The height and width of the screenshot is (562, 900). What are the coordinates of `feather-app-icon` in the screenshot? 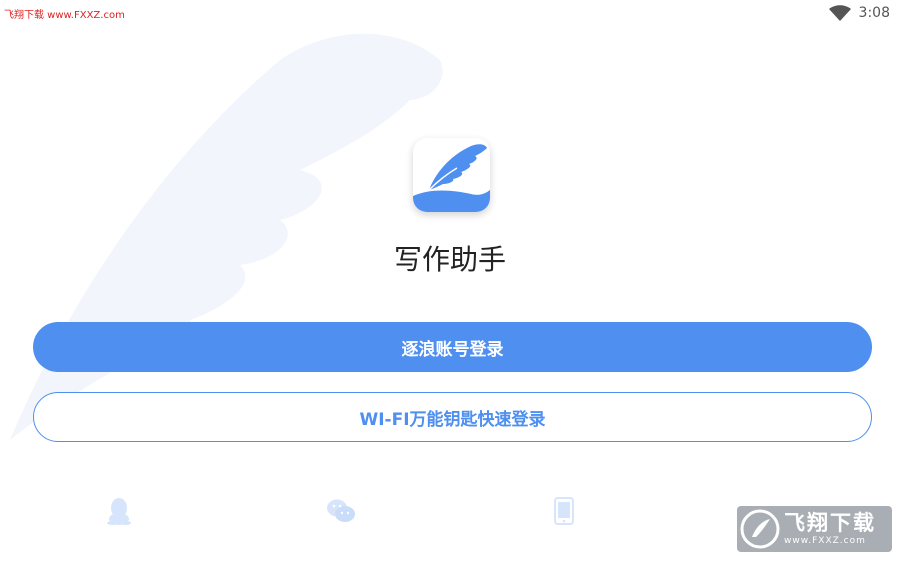 It's located at (451, 175).